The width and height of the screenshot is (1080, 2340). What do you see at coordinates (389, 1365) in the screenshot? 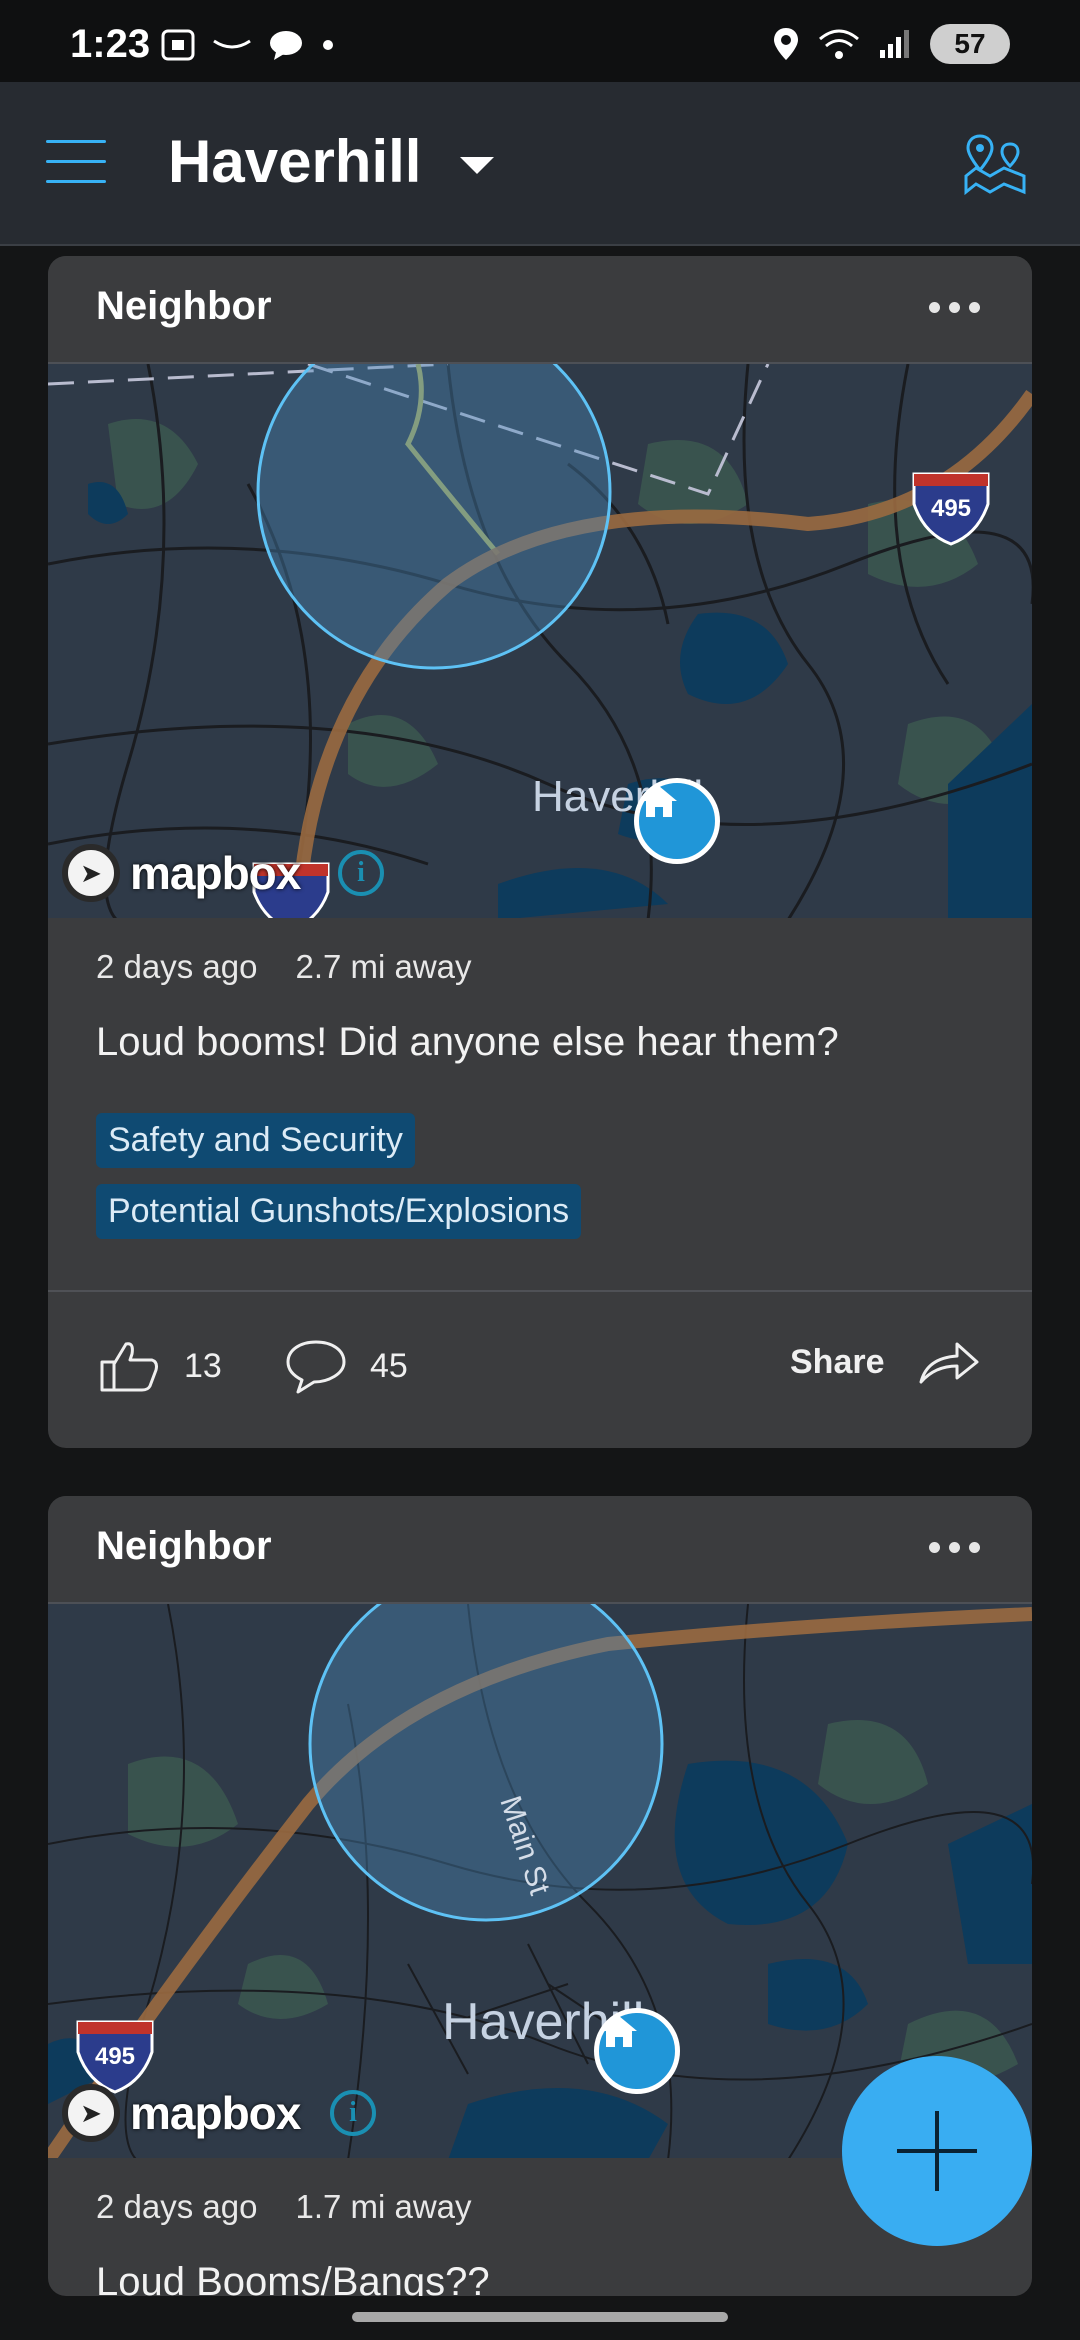
I see `comment-count: 45` at bounding box center [389, 1365].